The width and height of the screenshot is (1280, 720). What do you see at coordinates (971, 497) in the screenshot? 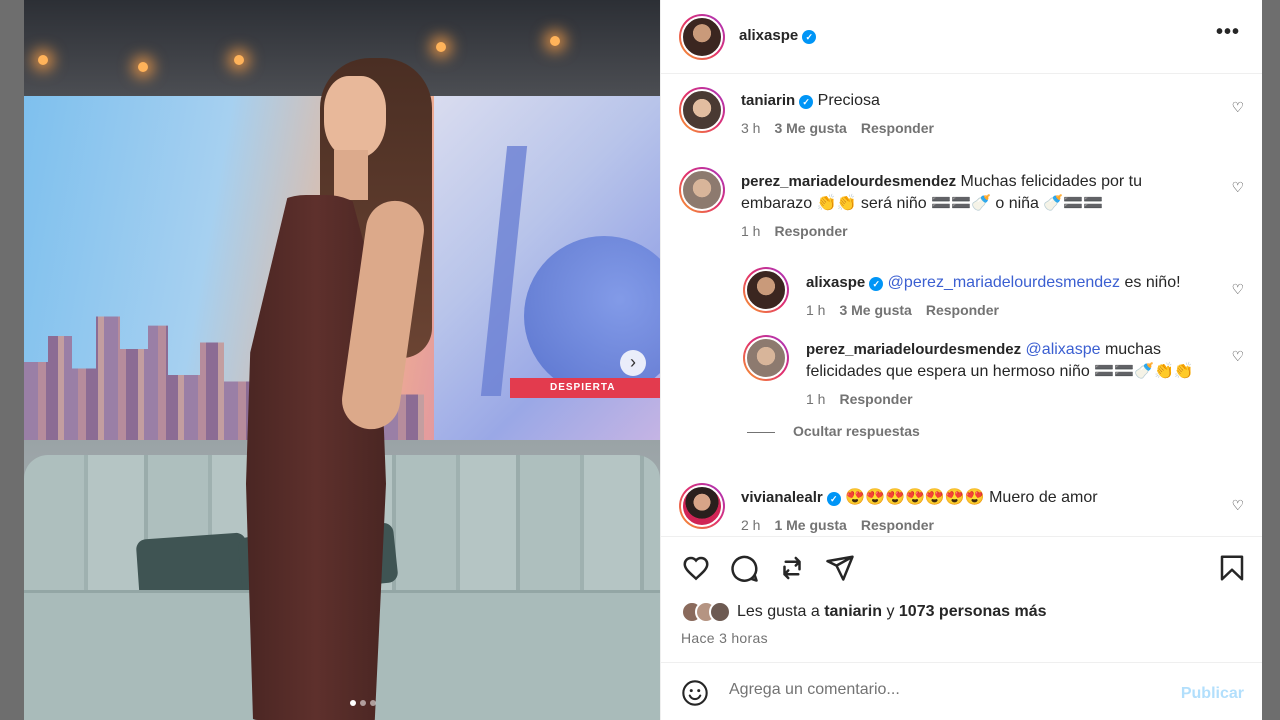
I see `comment-text: 😍😍😍😍😍😍😍 Muero de amor` at bounding box center [971, 497].